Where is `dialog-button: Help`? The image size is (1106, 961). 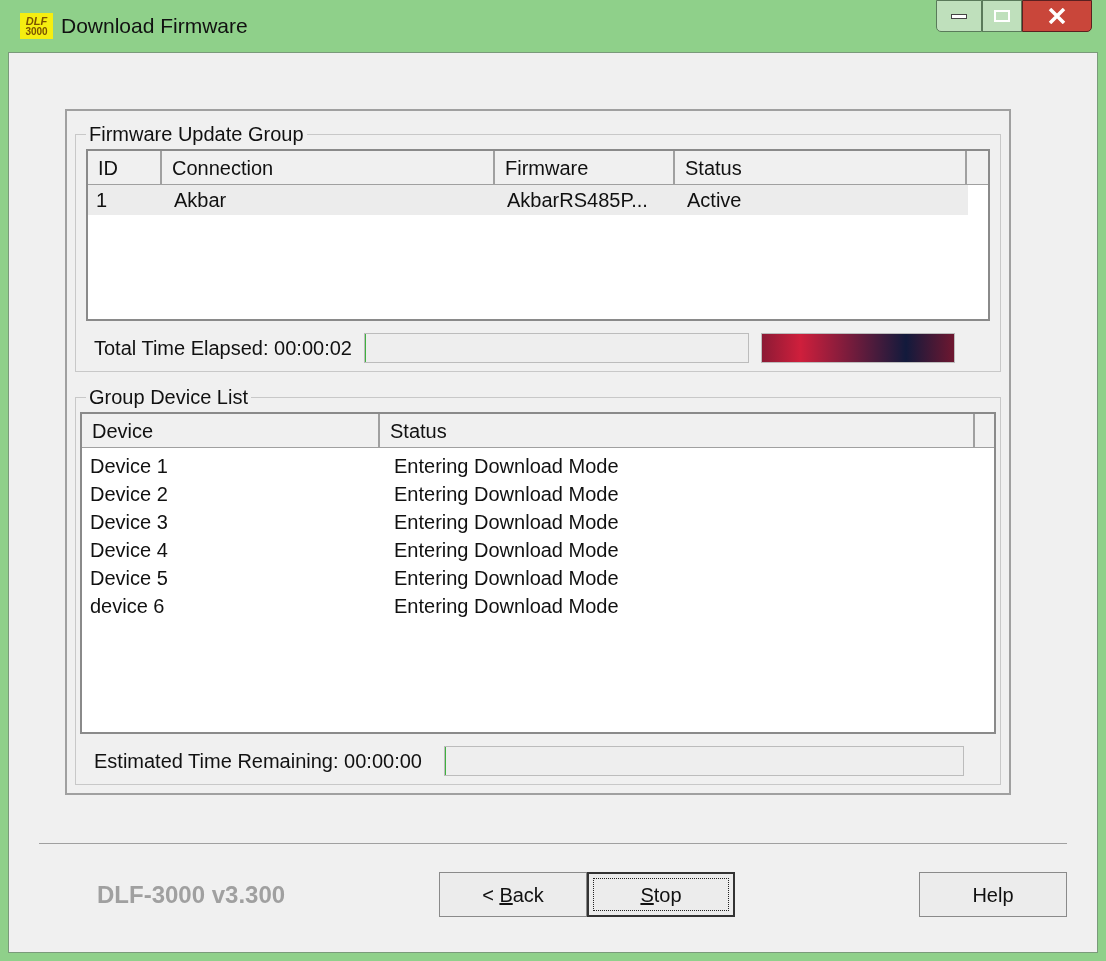
dialog-button: Help is located at coordinates (993, 894).